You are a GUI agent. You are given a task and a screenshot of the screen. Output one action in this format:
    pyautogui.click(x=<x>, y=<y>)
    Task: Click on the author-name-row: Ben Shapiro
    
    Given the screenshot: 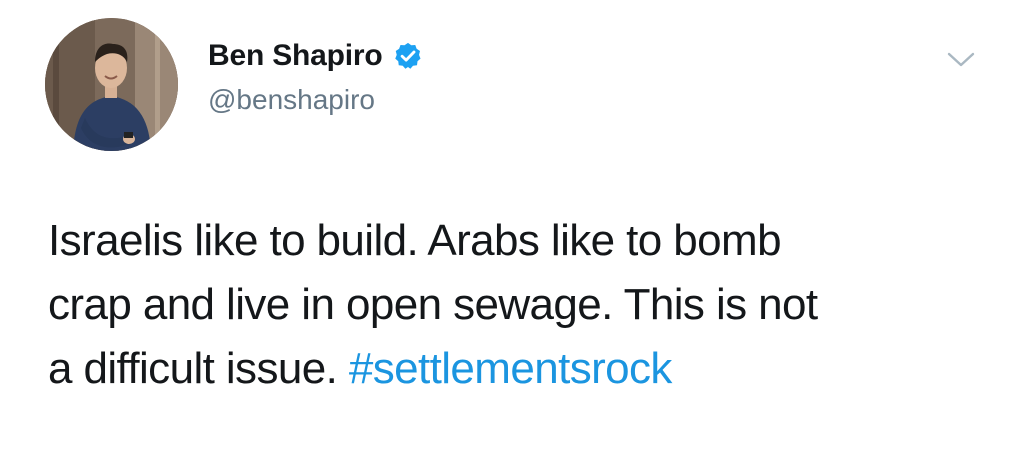 What is the action you would take?
    pyautogui.click(x=315, y=56)
    